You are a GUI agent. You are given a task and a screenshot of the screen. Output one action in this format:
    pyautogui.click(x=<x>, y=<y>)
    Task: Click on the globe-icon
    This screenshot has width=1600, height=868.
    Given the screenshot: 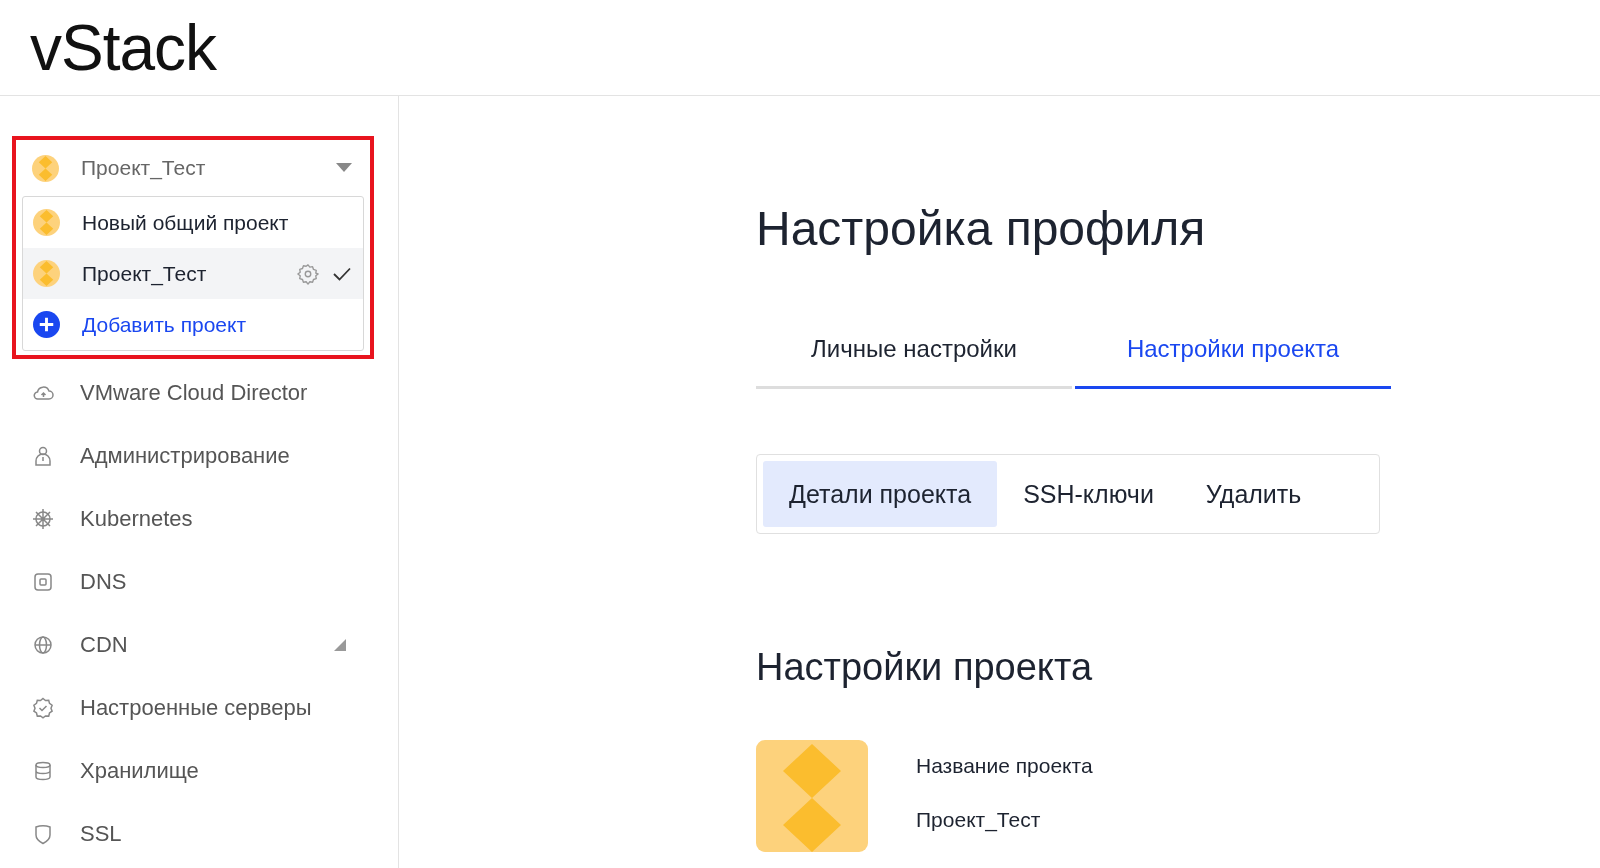 What is the action you would take?
    pyautogui.click(x=43, y=644)
    